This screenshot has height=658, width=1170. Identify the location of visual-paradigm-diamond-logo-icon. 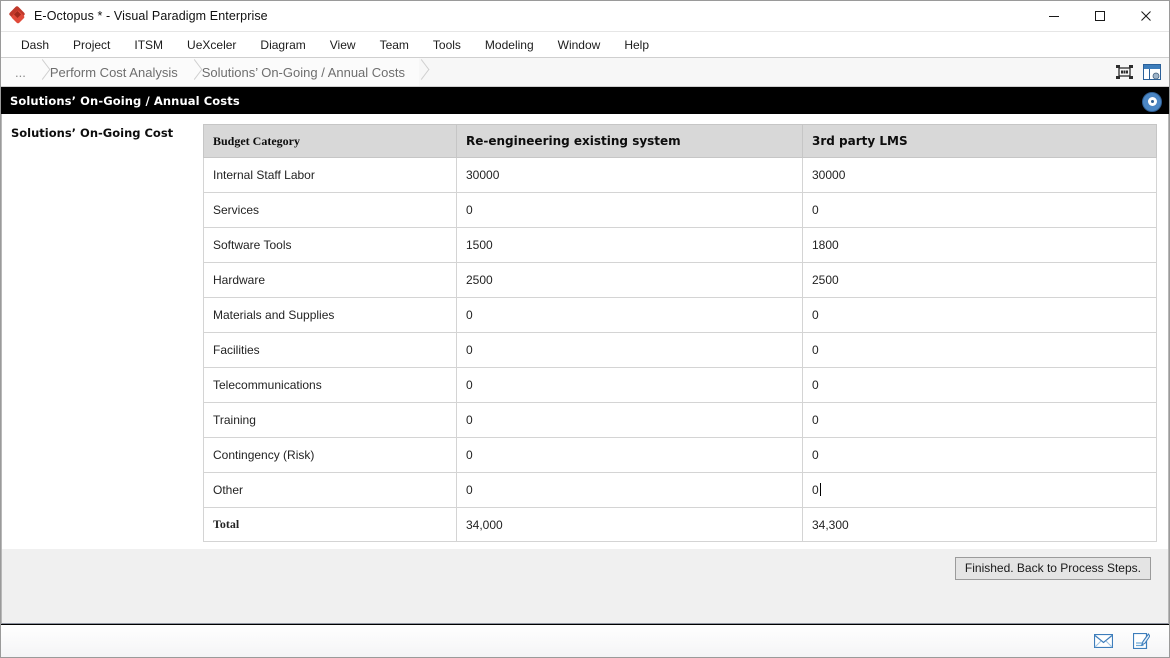
(17, 15).